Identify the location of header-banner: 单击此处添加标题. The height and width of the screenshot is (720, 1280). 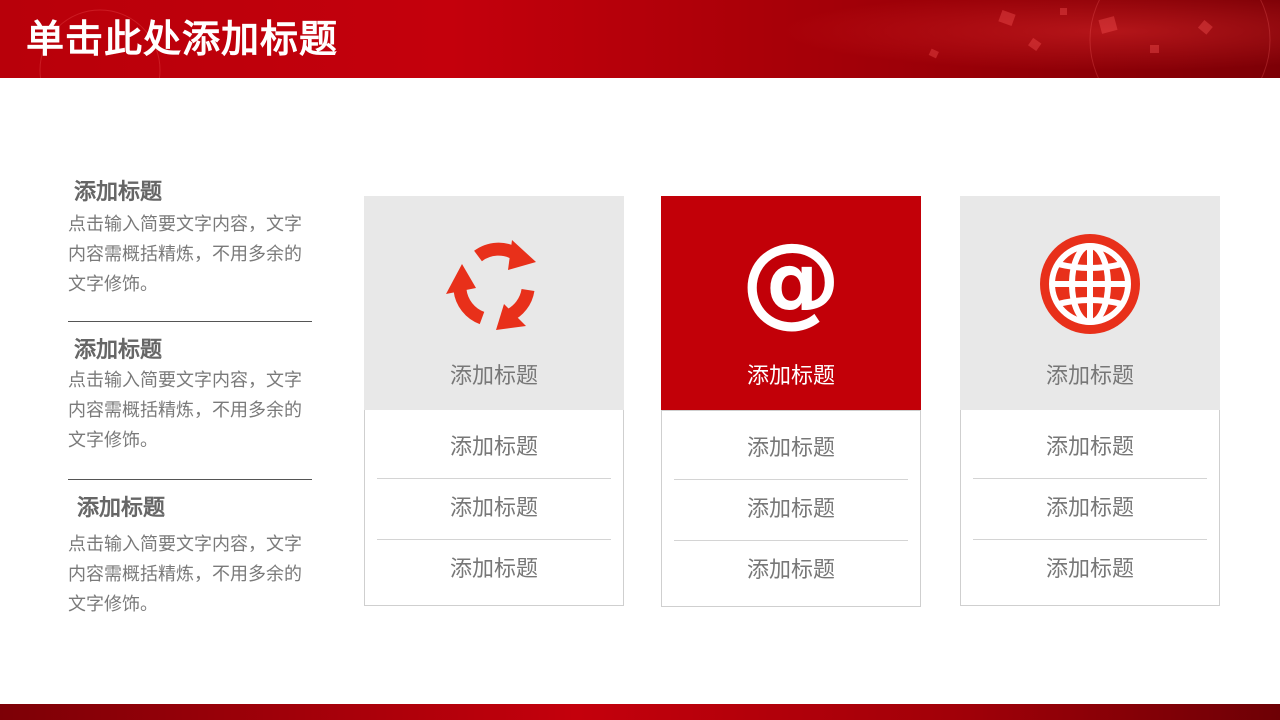
(640, 39).